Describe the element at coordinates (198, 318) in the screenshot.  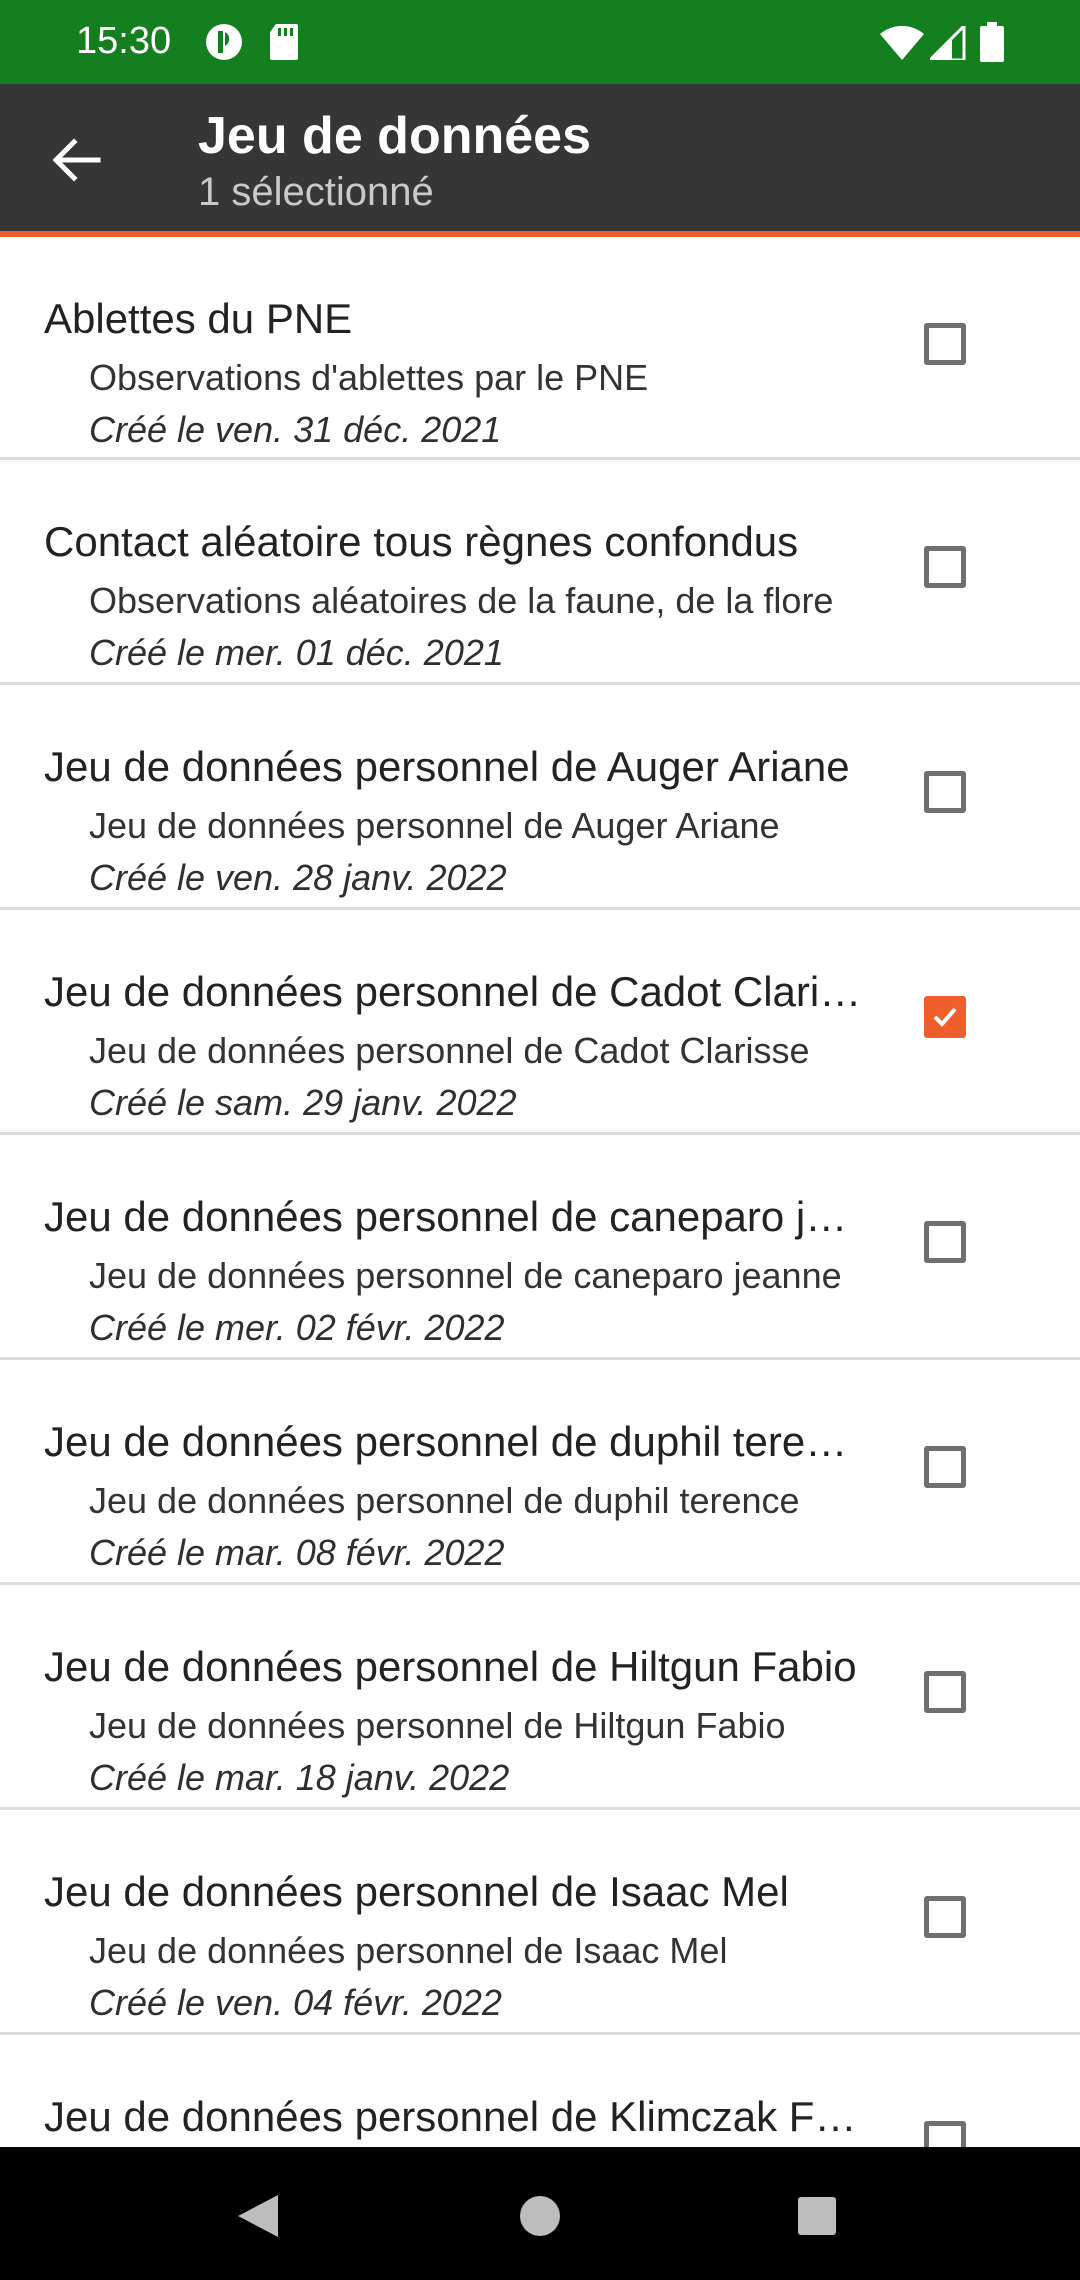
I see `dataset-name: Ablettes du PNE` at that location.